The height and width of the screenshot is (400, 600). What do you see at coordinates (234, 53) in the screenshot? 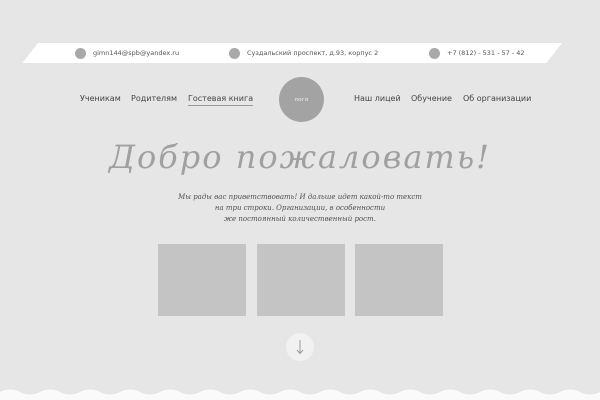
I see `location-icon` at bounding box center [234, 53].